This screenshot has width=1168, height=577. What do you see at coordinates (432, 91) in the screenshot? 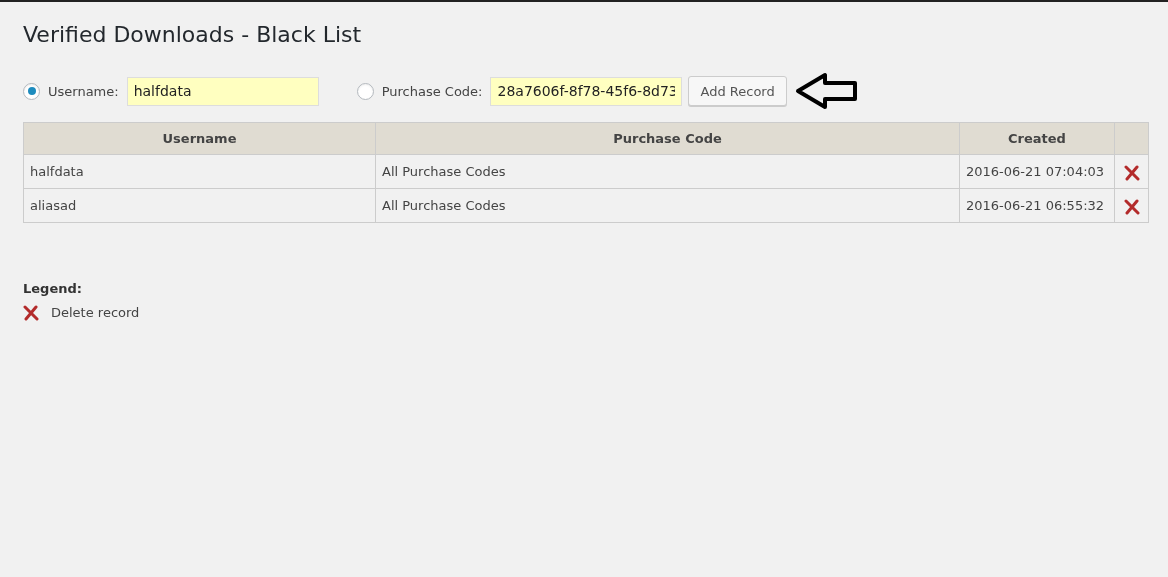
I see `field-label: Purchase Code:` at bounding box center [432, 91].